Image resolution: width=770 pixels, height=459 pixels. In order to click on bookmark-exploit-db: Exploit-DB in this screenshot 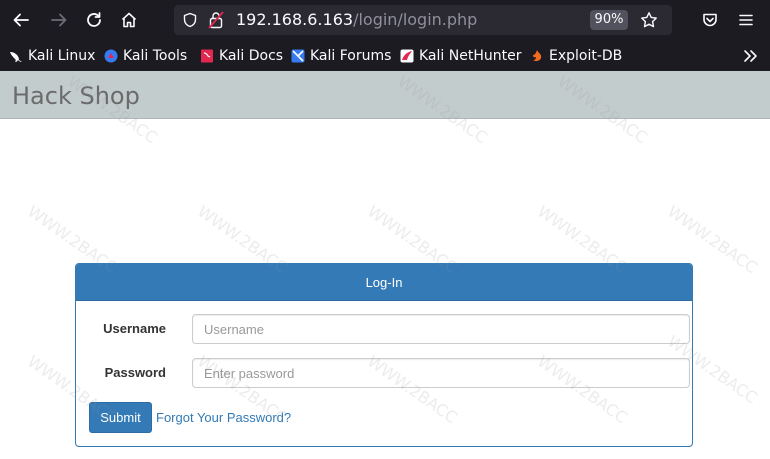, I will do `click(576, 55)`.